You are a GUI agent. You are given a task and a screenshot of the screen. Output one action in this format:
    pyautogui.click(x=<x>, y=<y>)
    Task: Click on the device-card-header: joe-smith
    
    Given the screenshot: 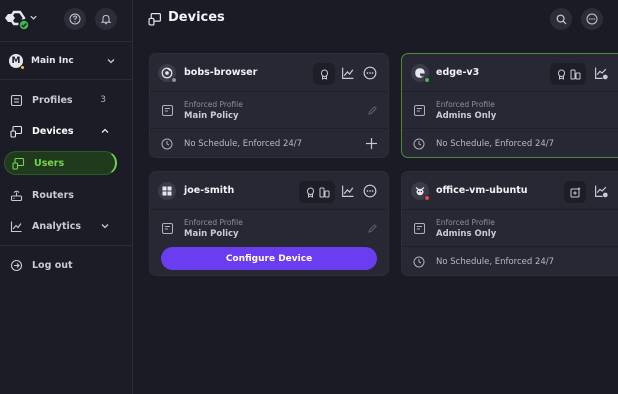 What is the action you would take?
    pyautogui.click(x=269, y=191)
    